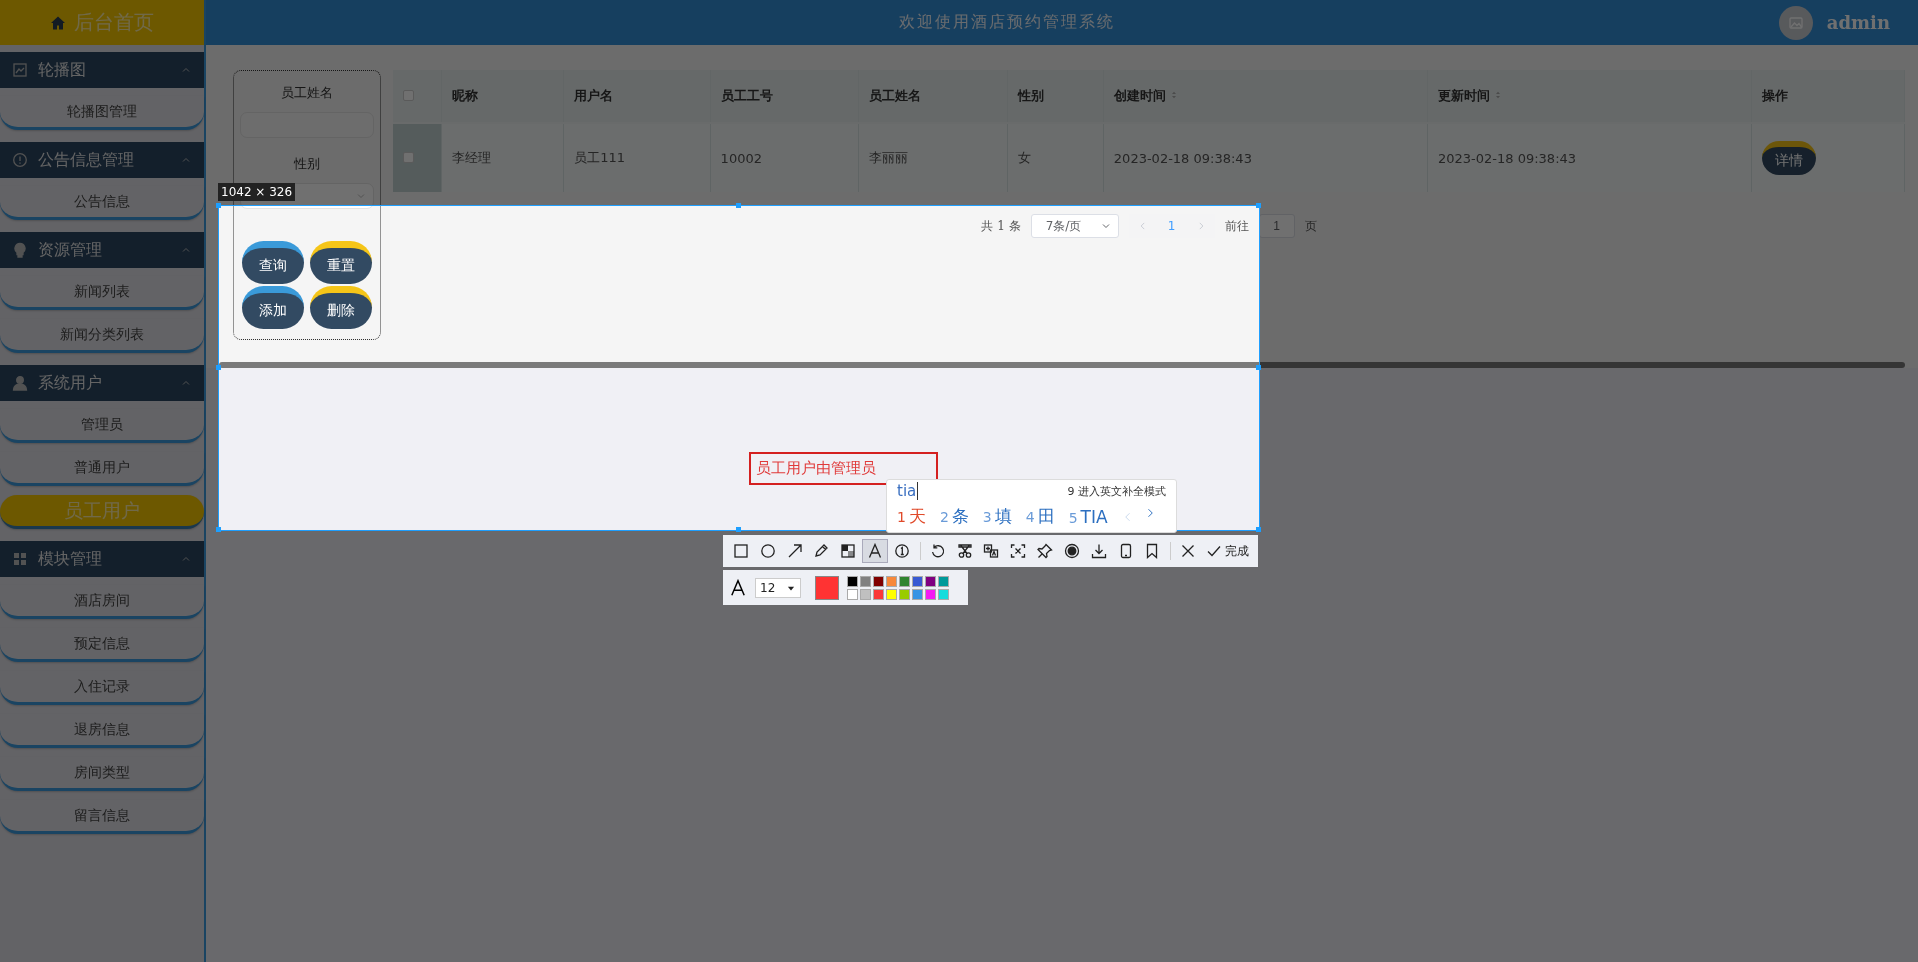 This screenshot has width=1918, height=962. I want to click on current-color-swatch, so click(827, 587).